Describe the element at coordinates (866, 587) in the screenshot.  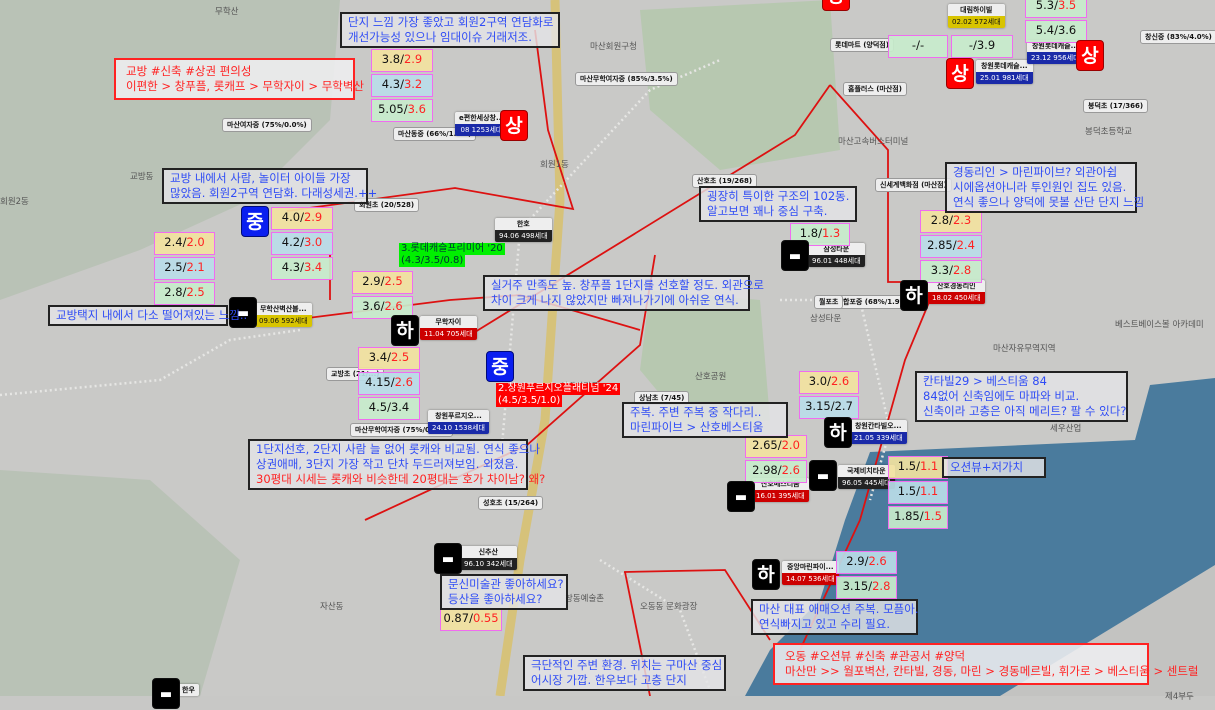
I see `price-cell: 3.15/2.8` at that location.